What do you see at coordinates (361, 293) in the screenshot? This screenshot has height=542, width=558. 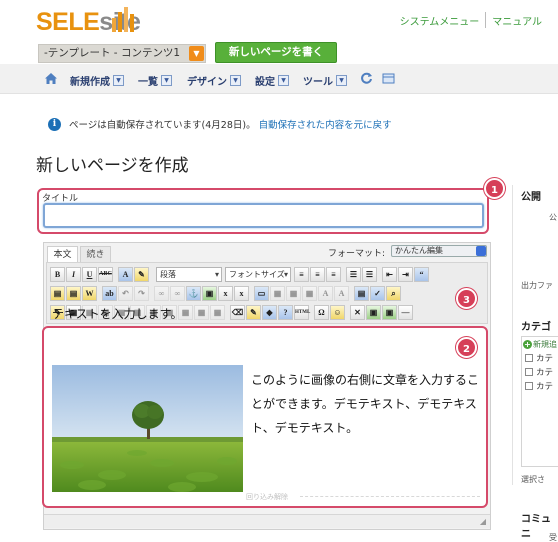 I see `template-button: ▤` at bounding box center [361, 293].